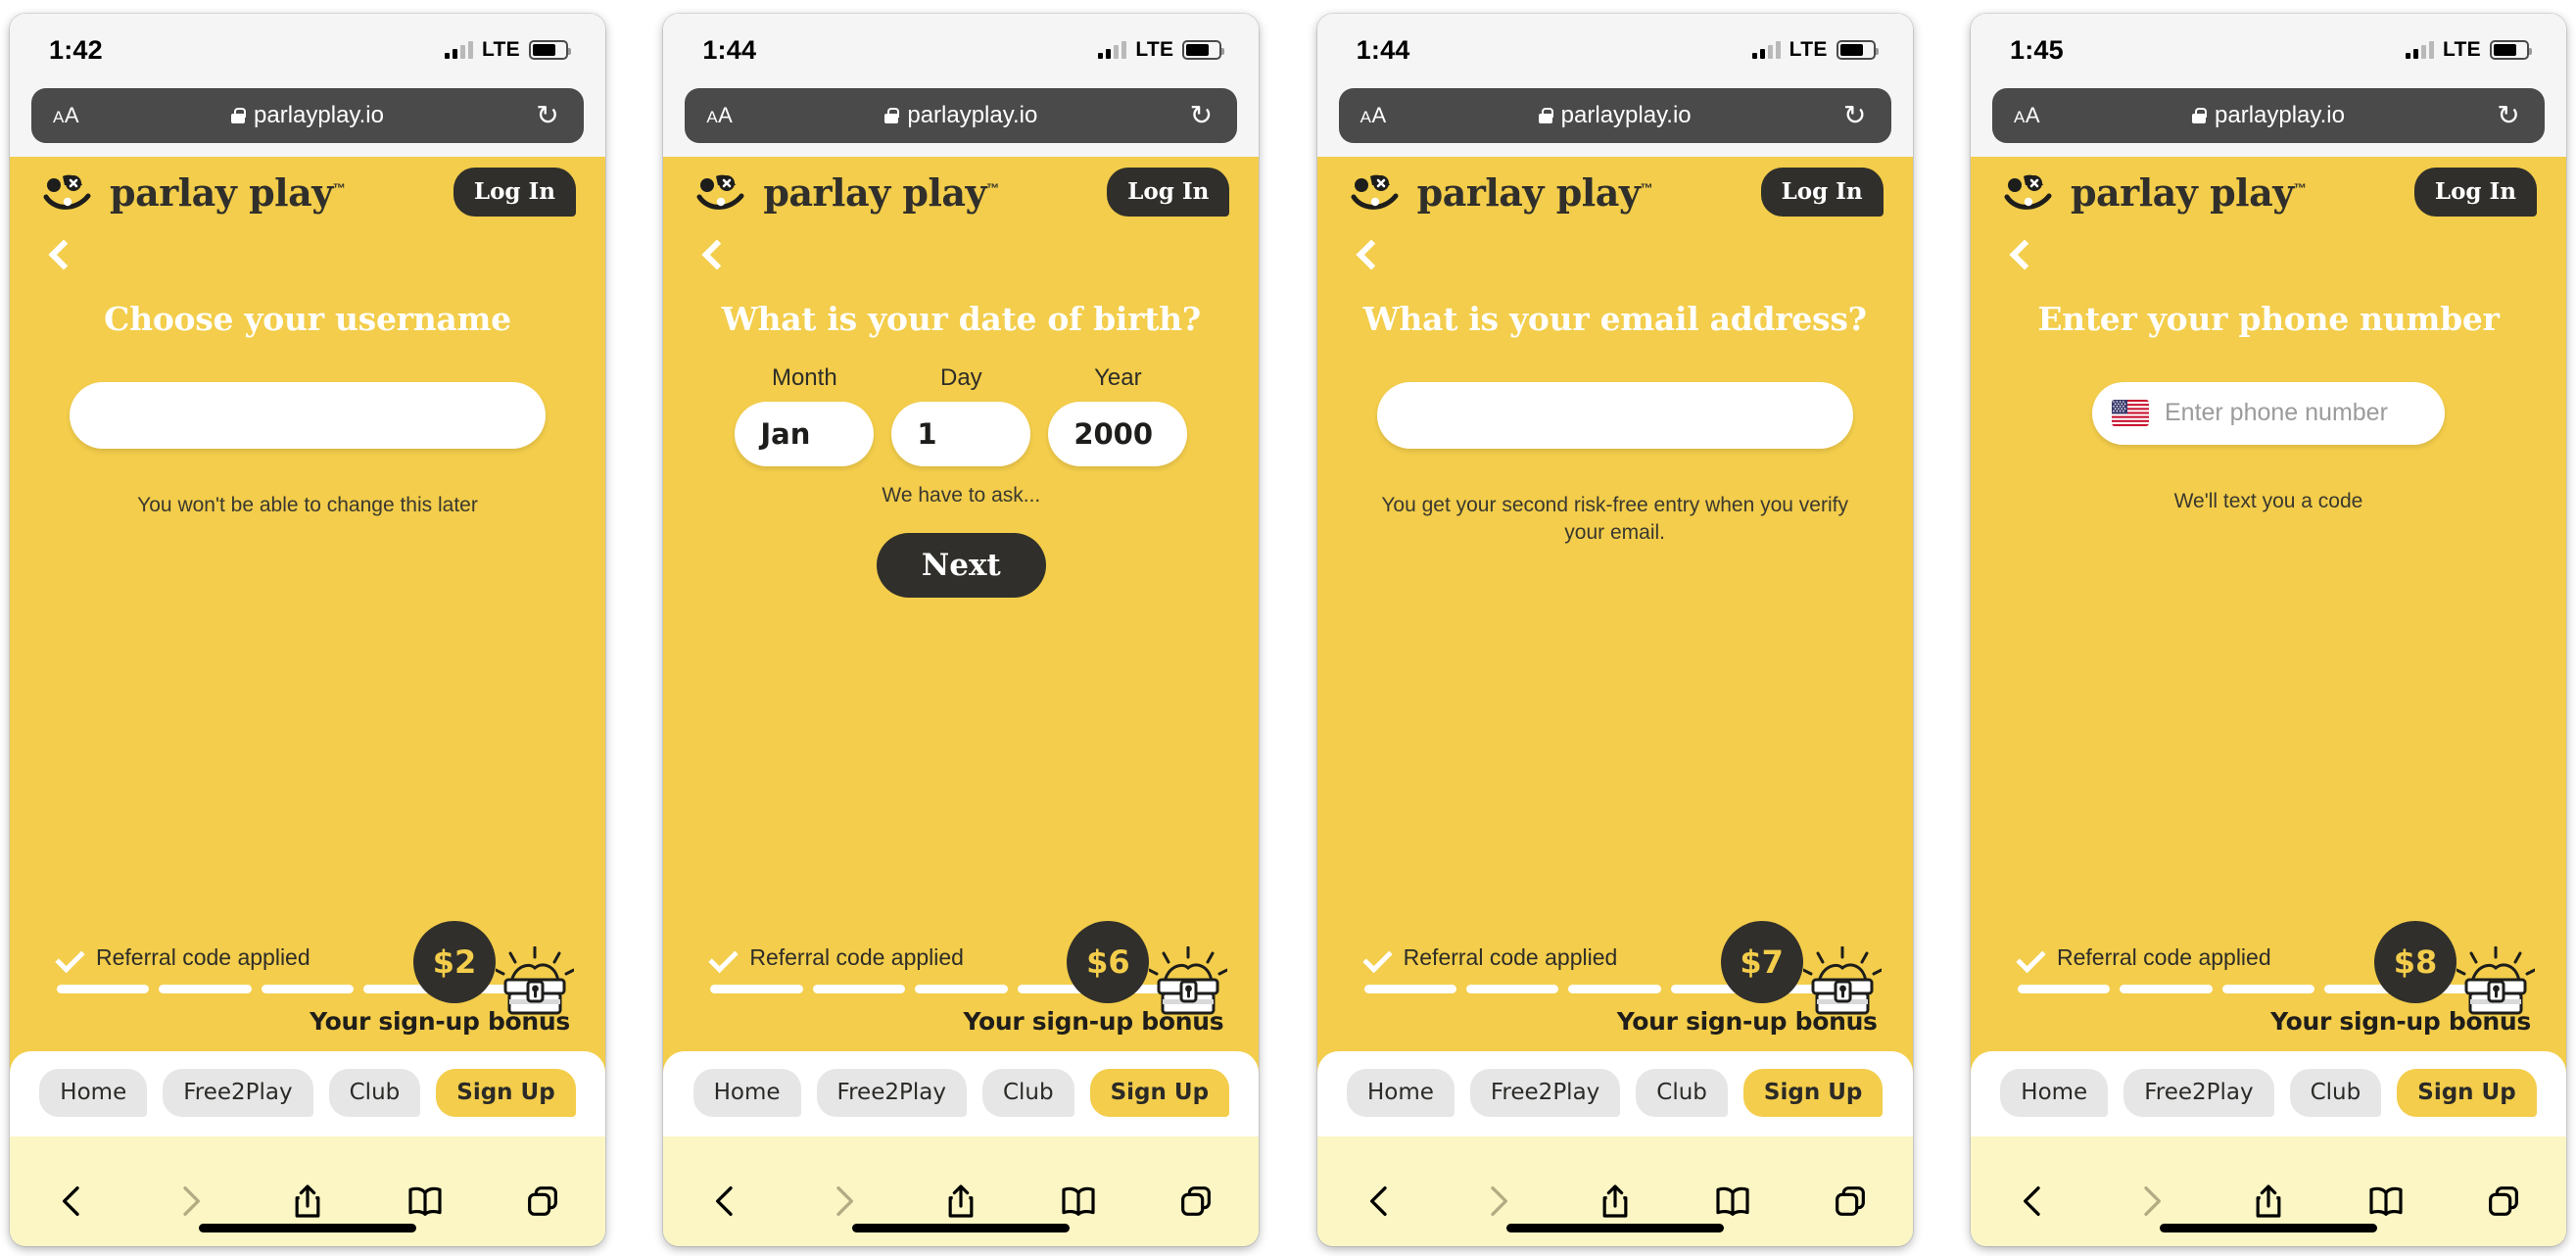 This screenshot has height=1256, width=2576. Describe the element at coordinates (845, 1201) in the screenshot. I see `browser-forward-icon` at that location.